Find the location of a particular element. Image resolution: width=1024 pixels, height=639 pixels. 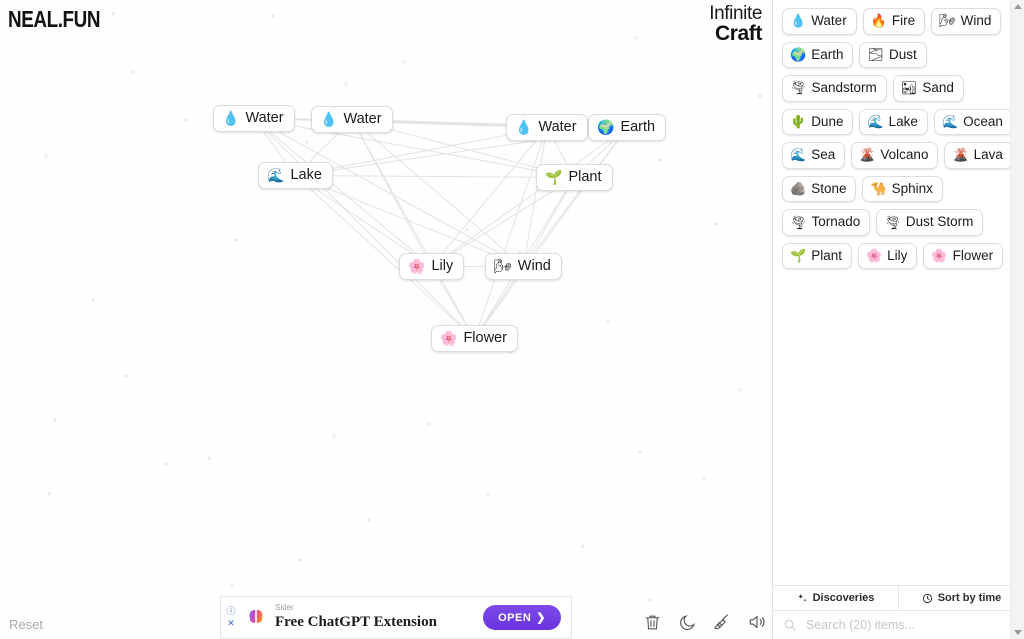

search-input is located at coordinates (909, 625).